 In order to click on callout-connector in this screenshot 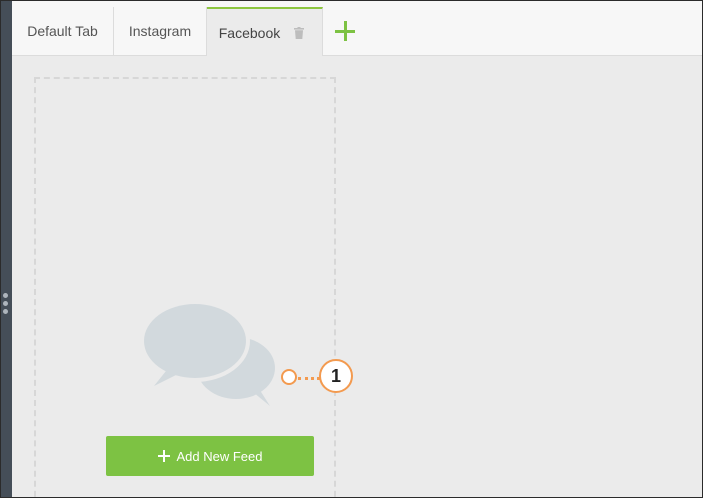, I will do `click(309, 378)`.